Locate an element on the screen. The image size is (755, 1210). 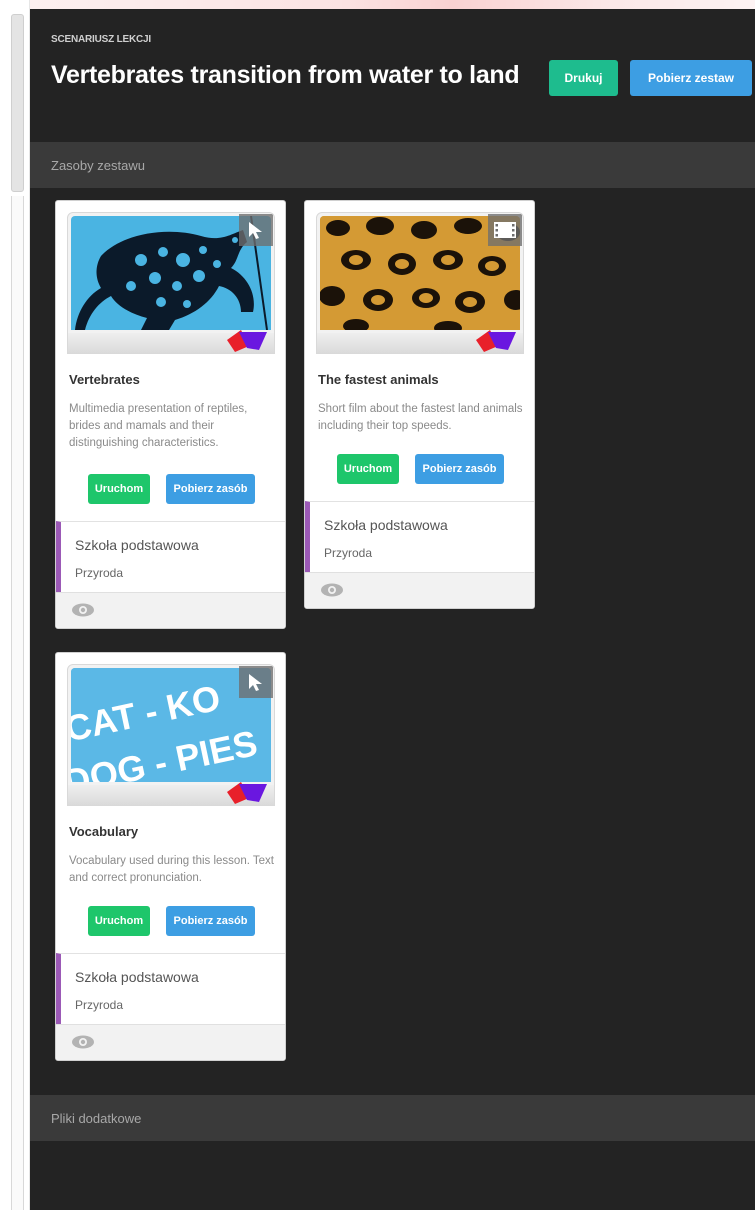
section-resources-header: Zasoby zestawu is located at coordinates (392, 165).